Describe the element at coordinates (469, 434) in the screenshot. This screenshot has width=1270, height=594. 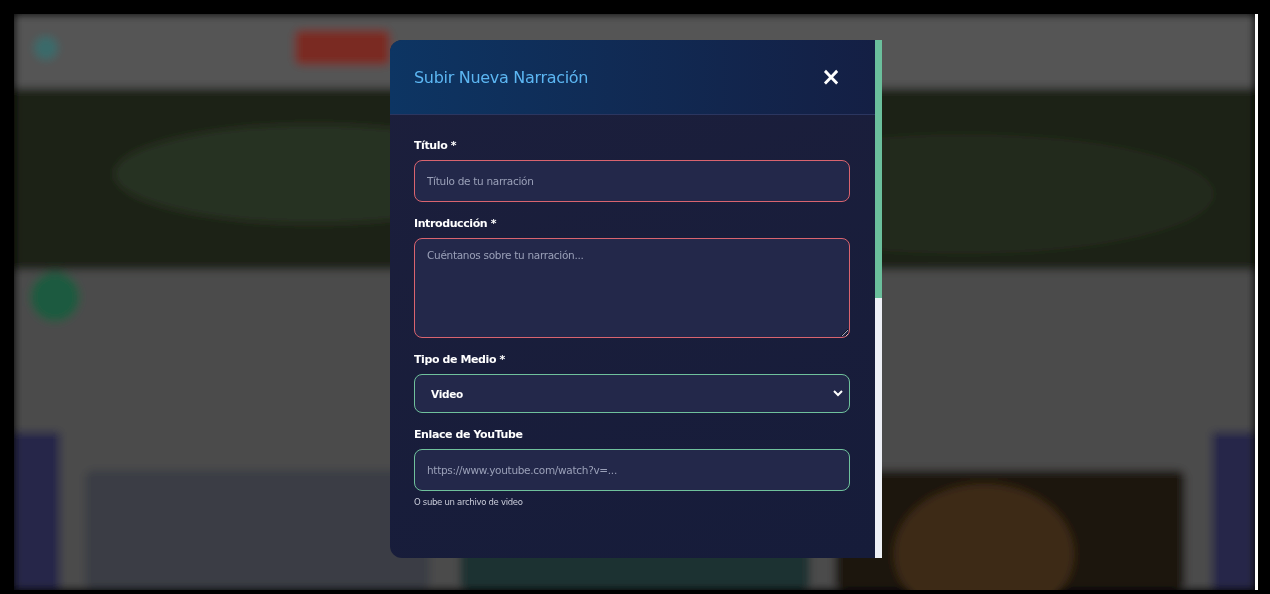
I see `field-label: Enlace de YouTube` at that location.